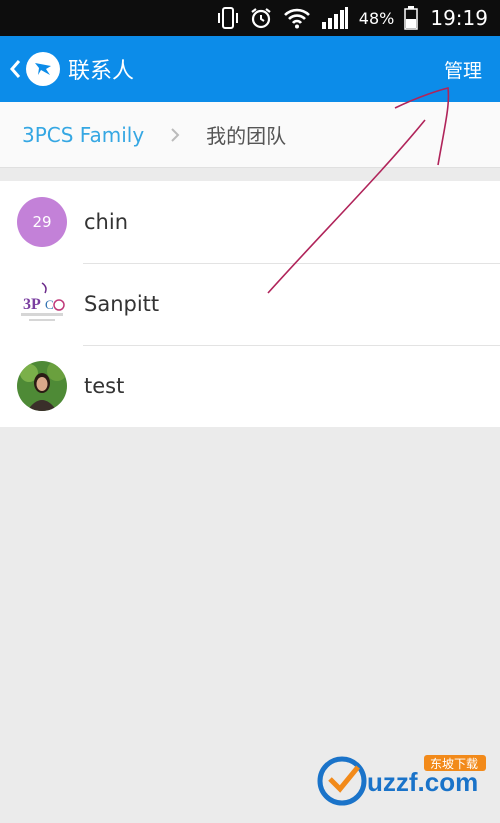 This screenshot has height=823, width=500. I want to click on signal-icon, so click(335, 18).